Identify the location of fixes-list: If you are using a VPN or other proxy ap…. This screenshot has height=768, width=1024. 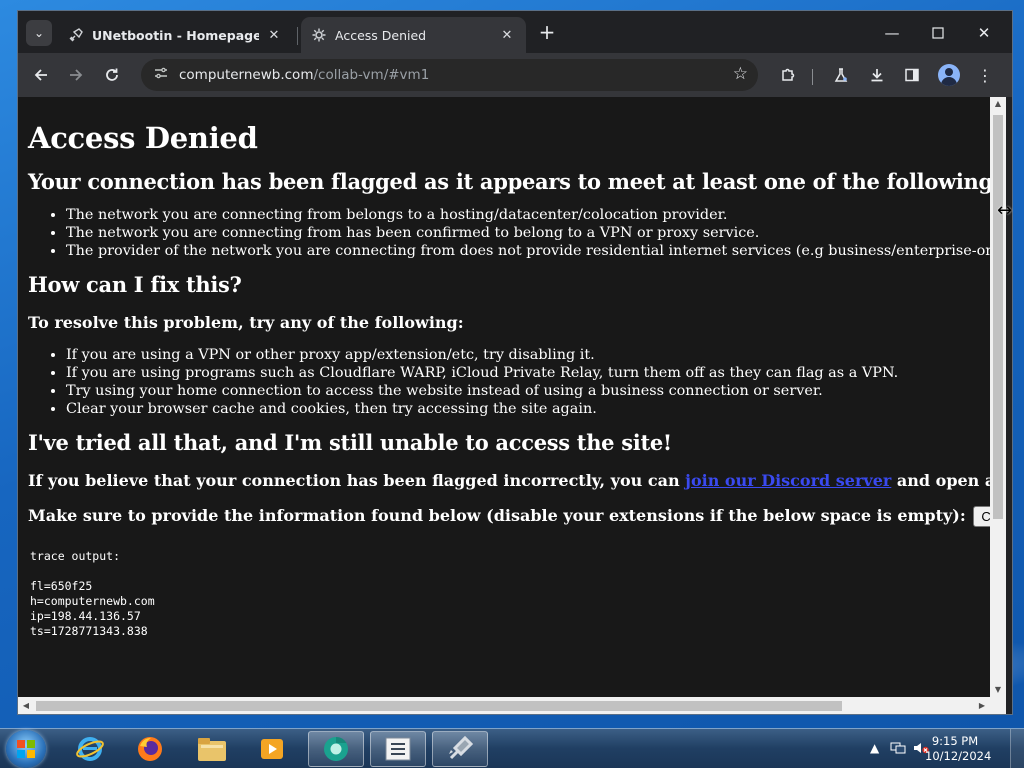
(523, 382).